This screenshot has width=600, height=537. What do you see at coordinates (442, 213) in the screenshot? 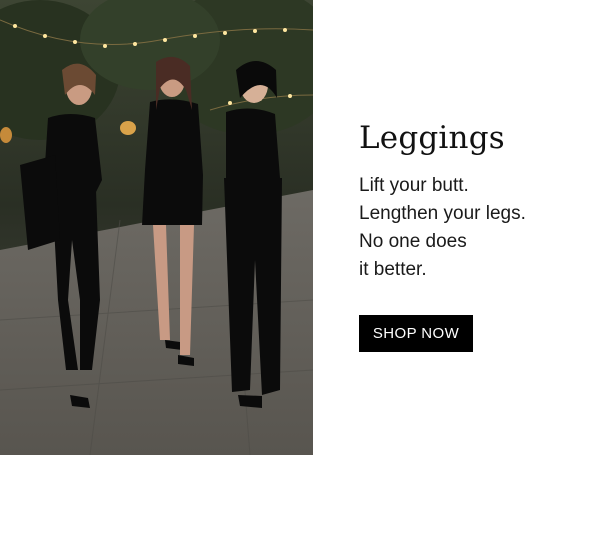
I see `promo-line: Lengthen your legs.` at bounding box center [442, 213].